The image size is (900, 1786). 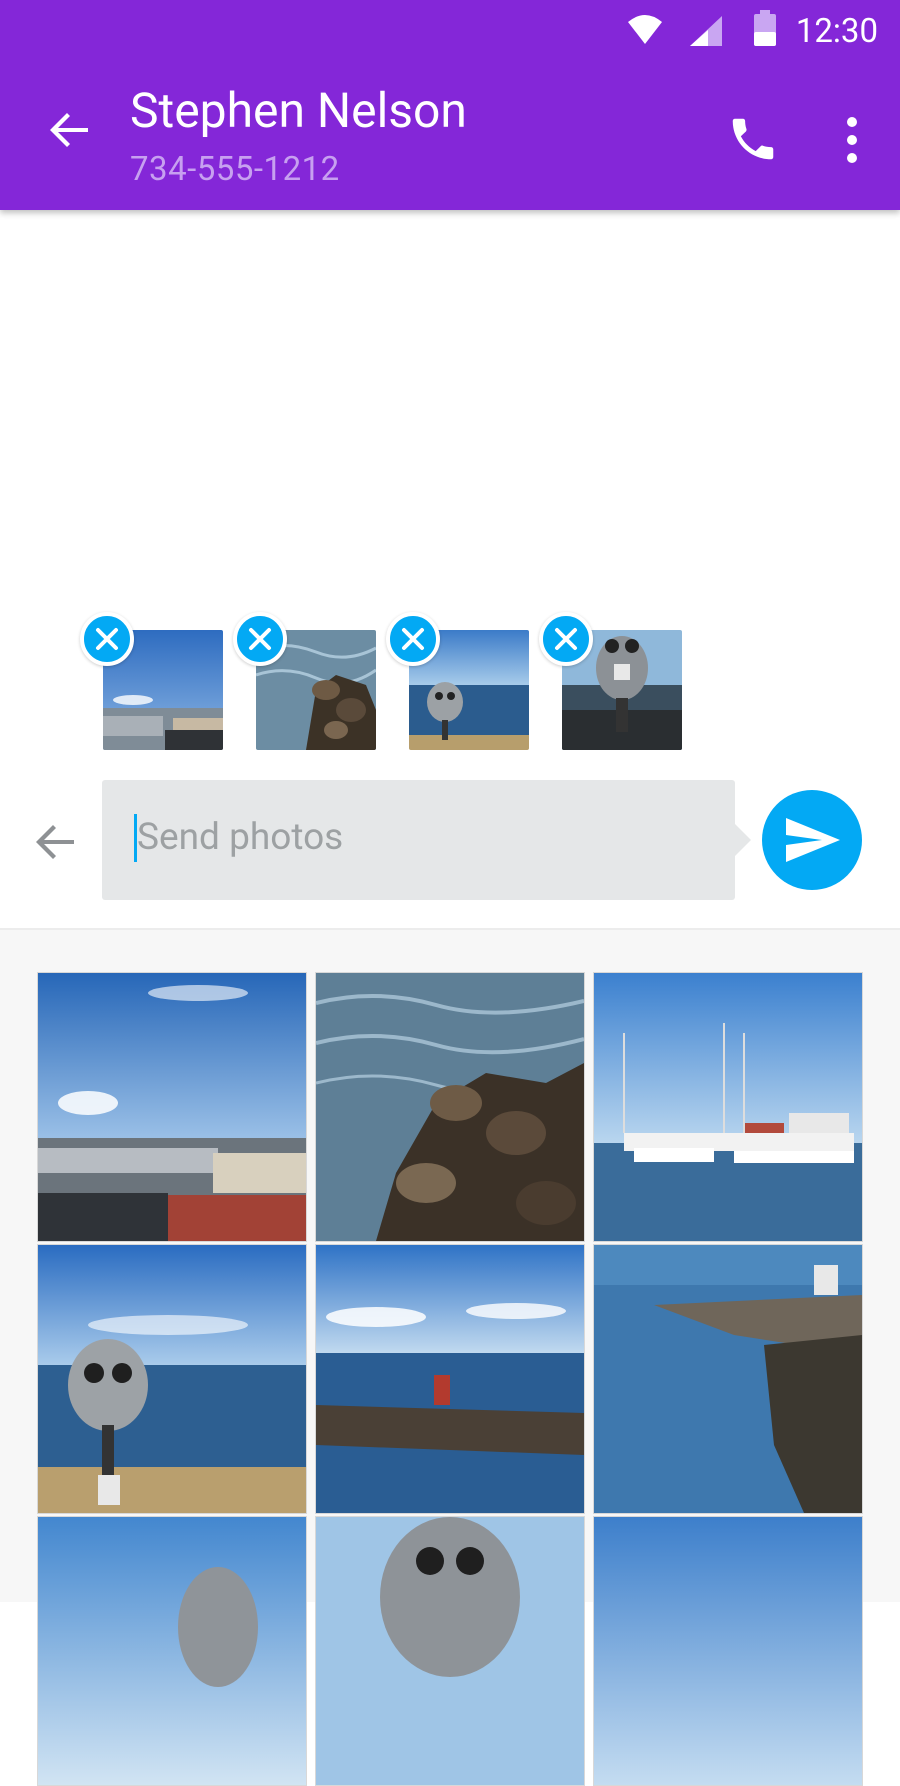 What do you see at coordinates (836, 31) in the screenshot?
I see `clock: 12:30` at bounding box center [836, 31].